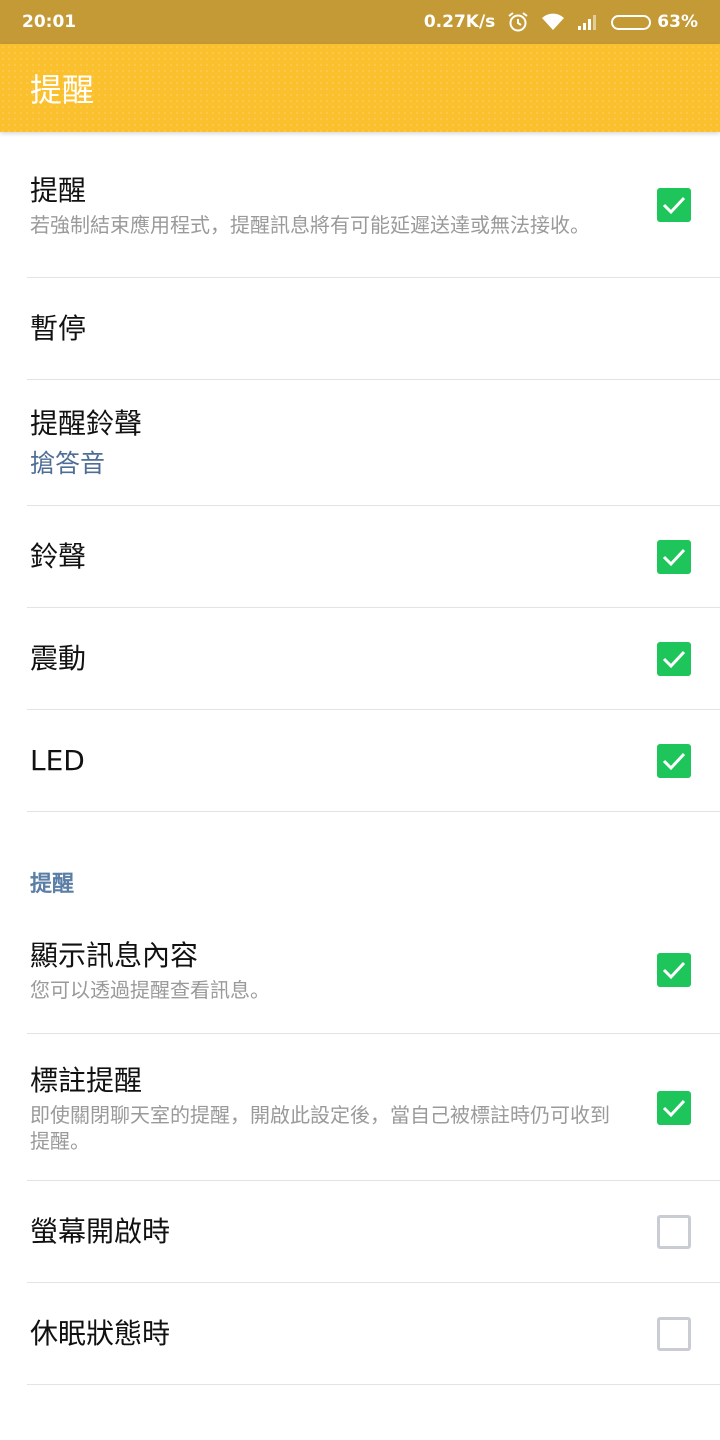  I want to click on setting-ringtone: 提醒鈴聲 搶答音, so click(360, 443).